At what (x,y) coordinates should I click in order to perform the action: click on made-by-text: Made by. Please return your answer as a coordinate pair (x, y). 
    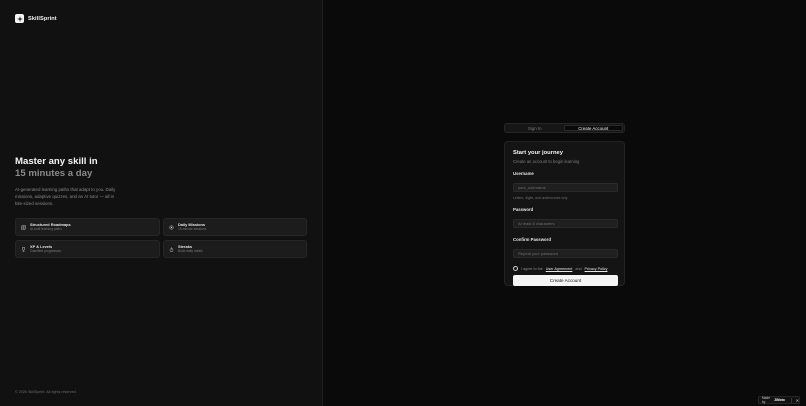
    Looking at the image, I should click on (766, 400).